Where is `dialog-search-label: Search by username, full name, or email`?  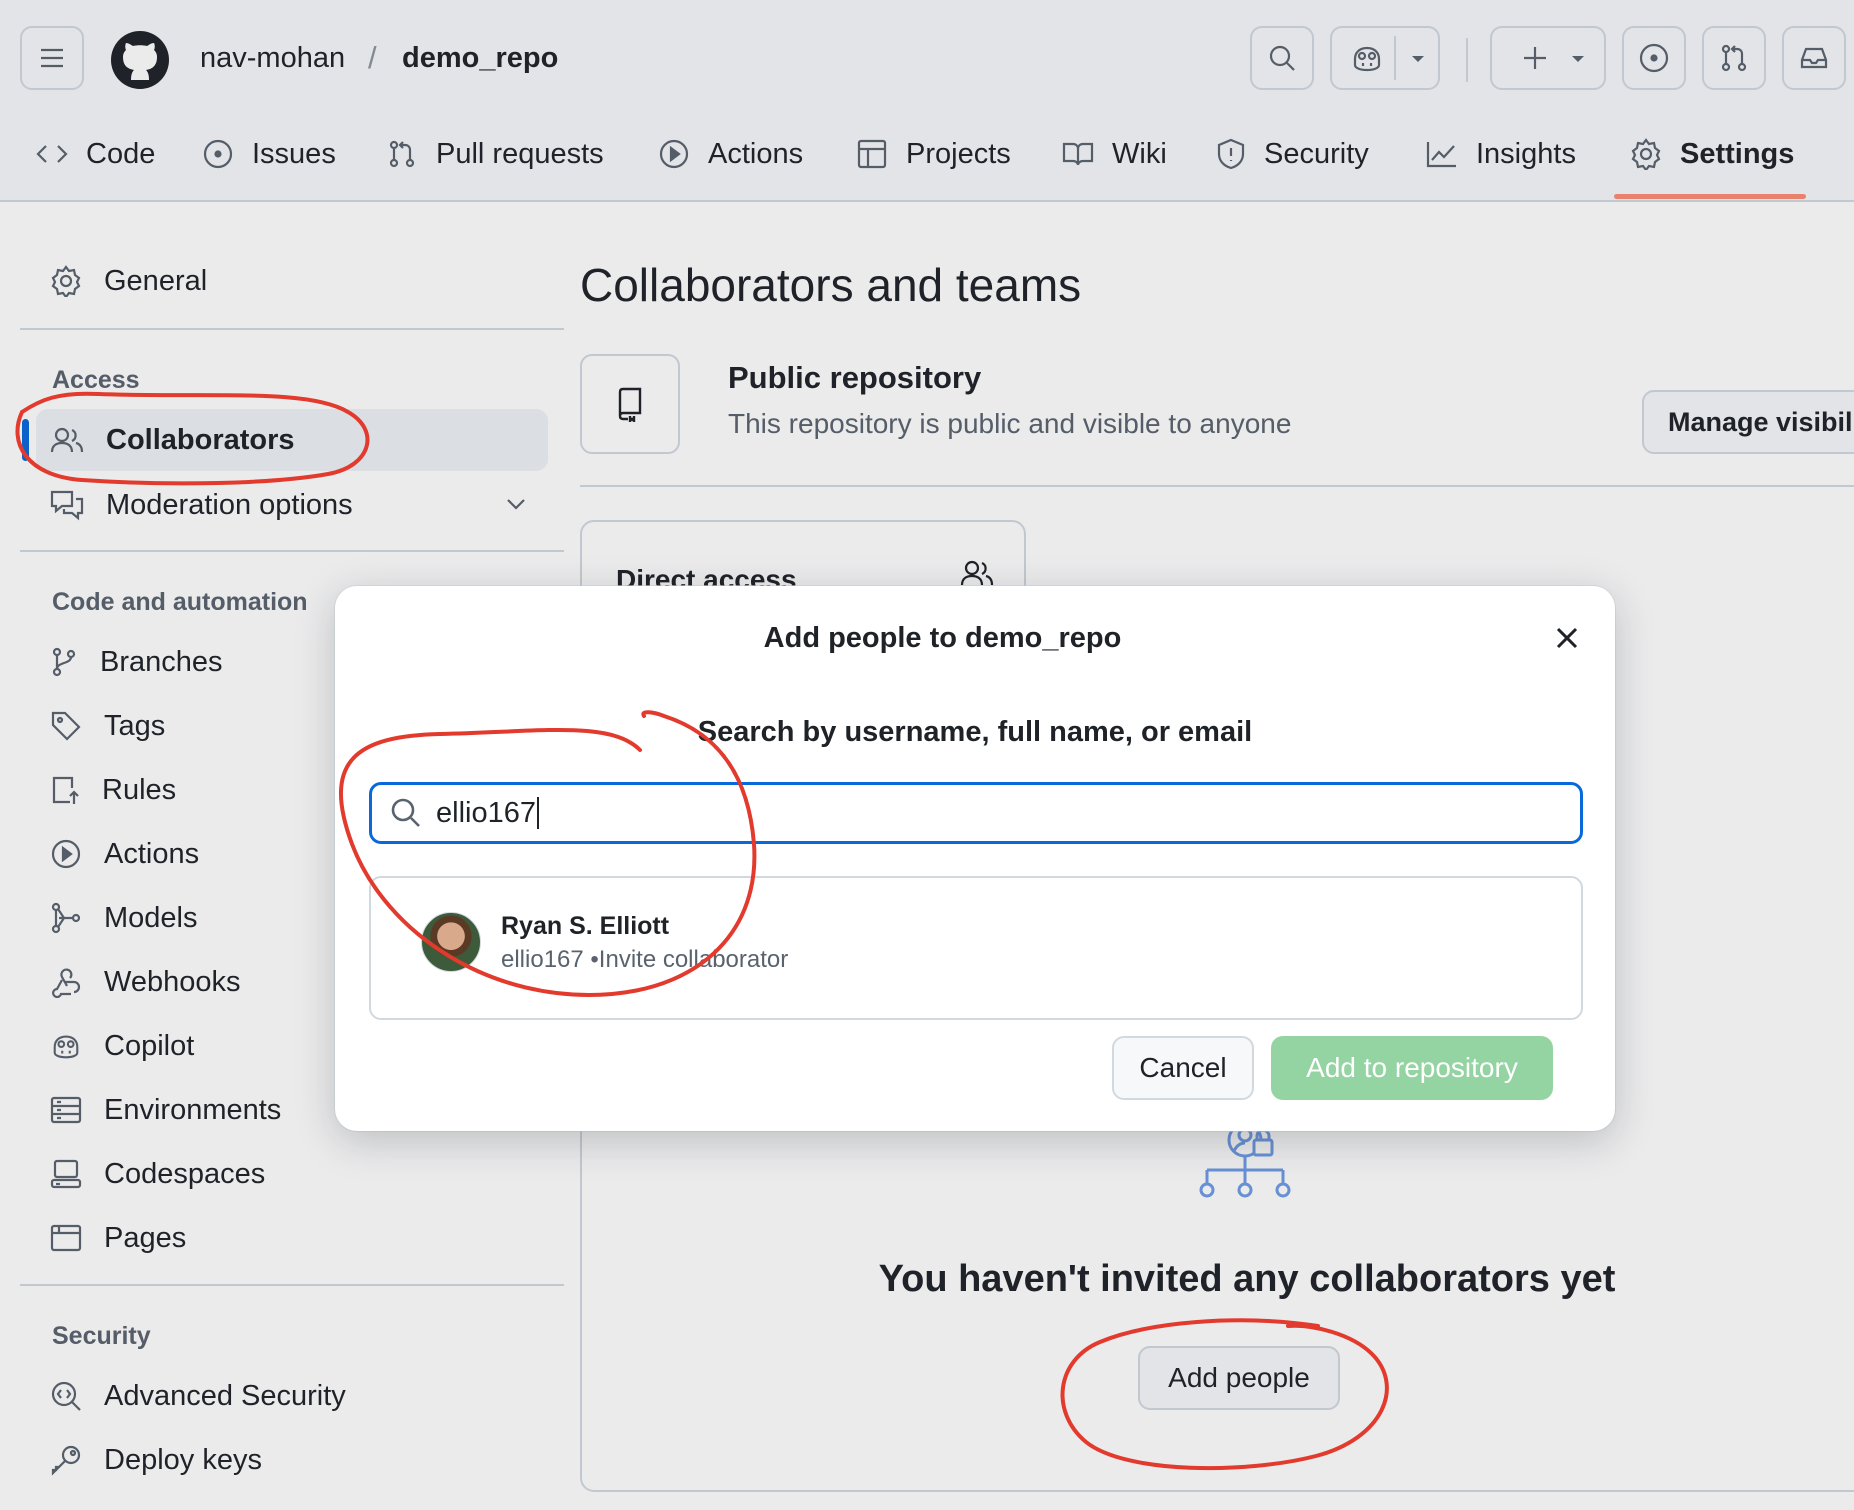 dialog-search-label: Search by username, full name, or email is located at coordinates (975, 732).